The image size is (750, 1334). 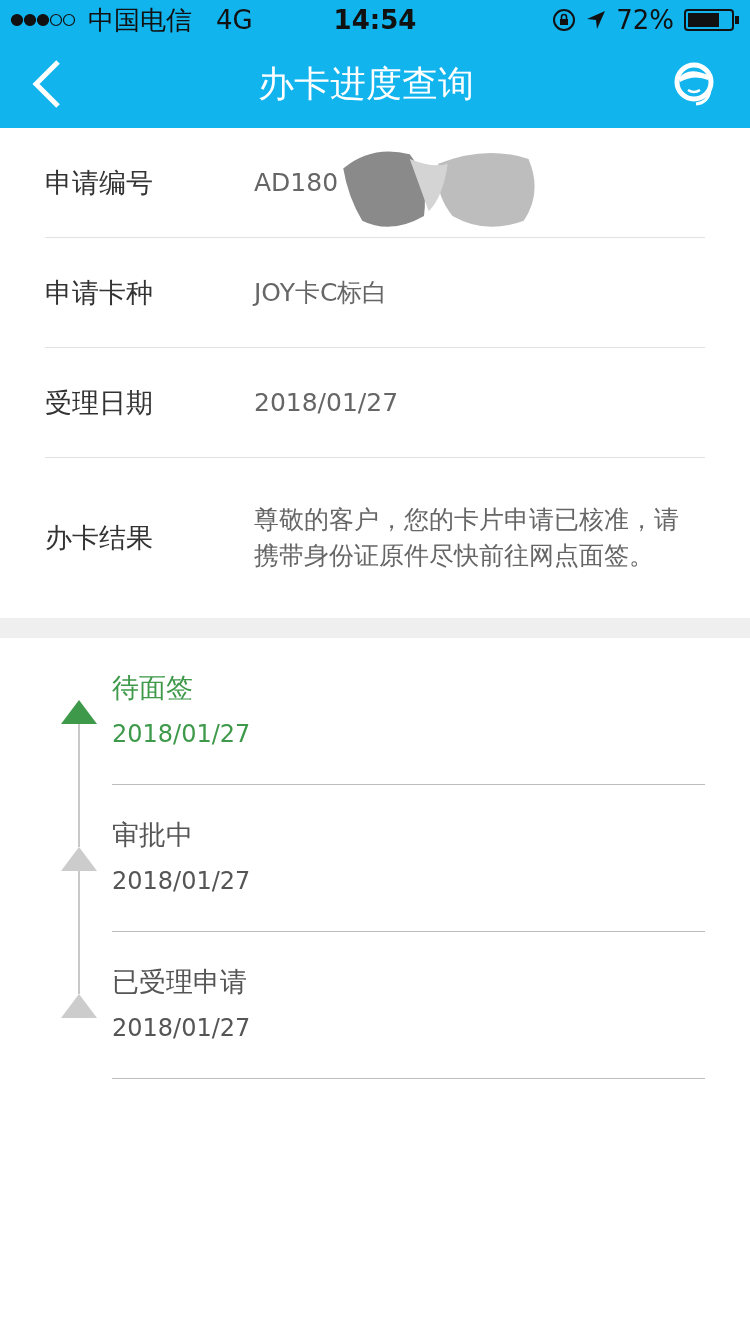 What do you see at coordinates (99, 538) in the screenshot?
I see `field-label: 办卡结果` at bounding box center [99, 538].